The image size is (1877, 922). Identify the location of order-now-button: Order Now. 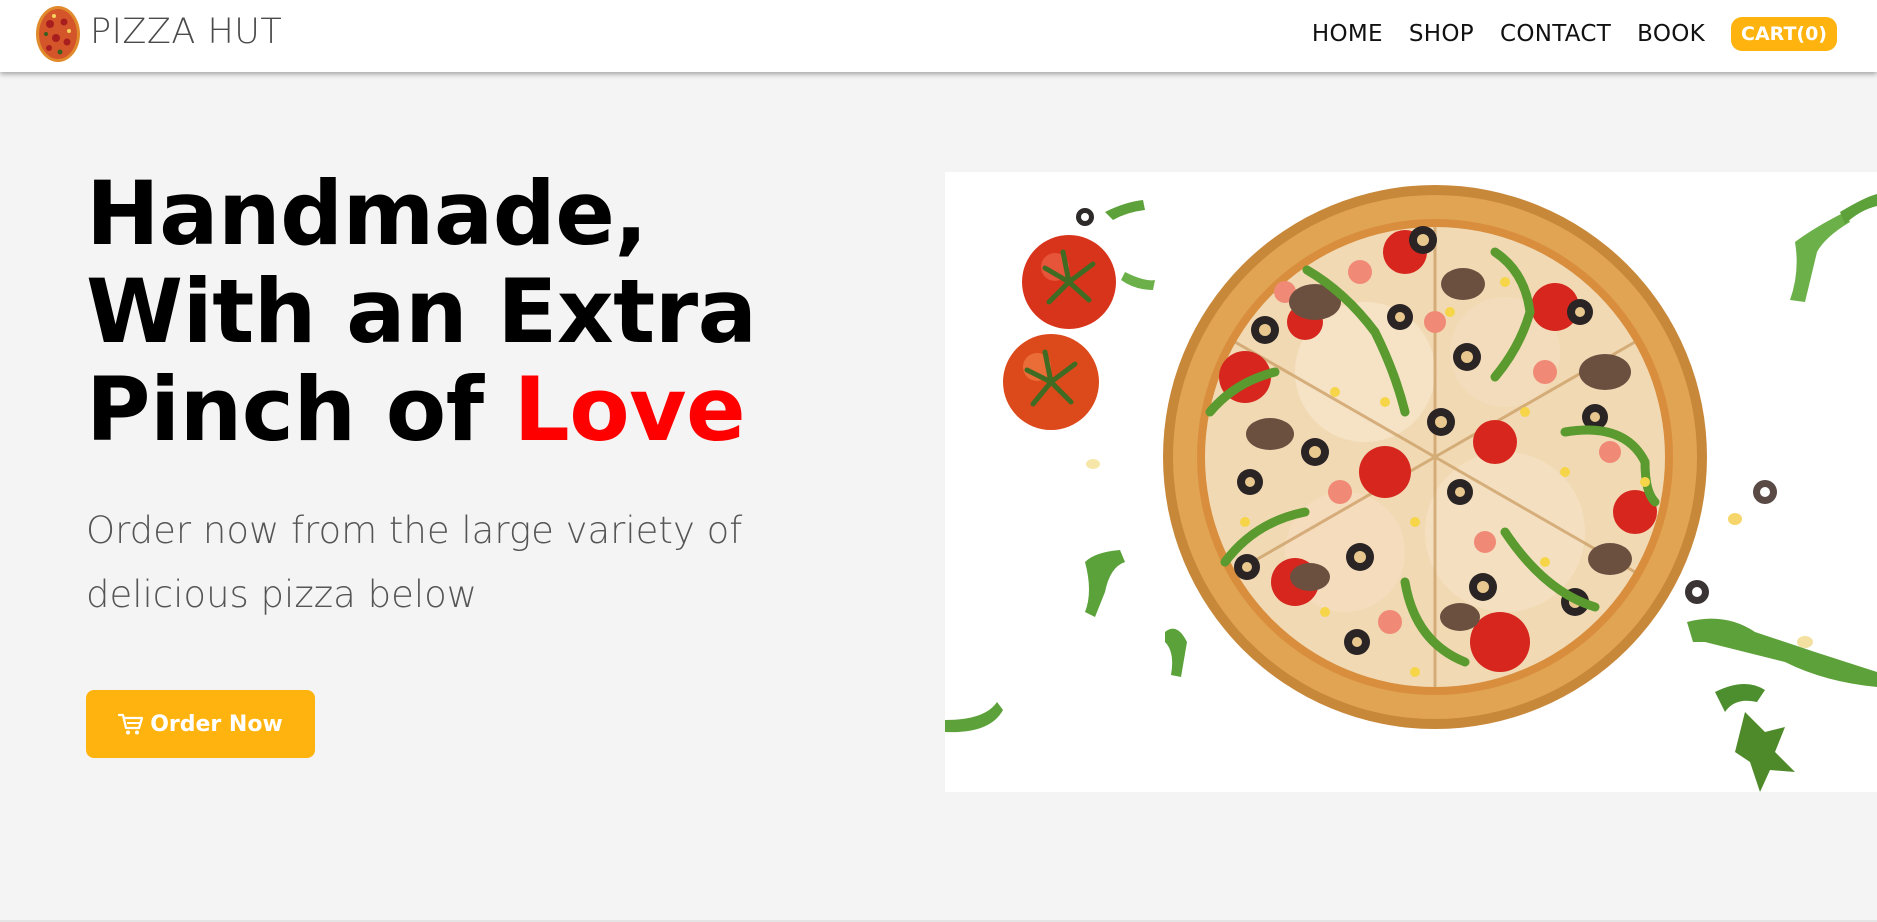
(200, 724).